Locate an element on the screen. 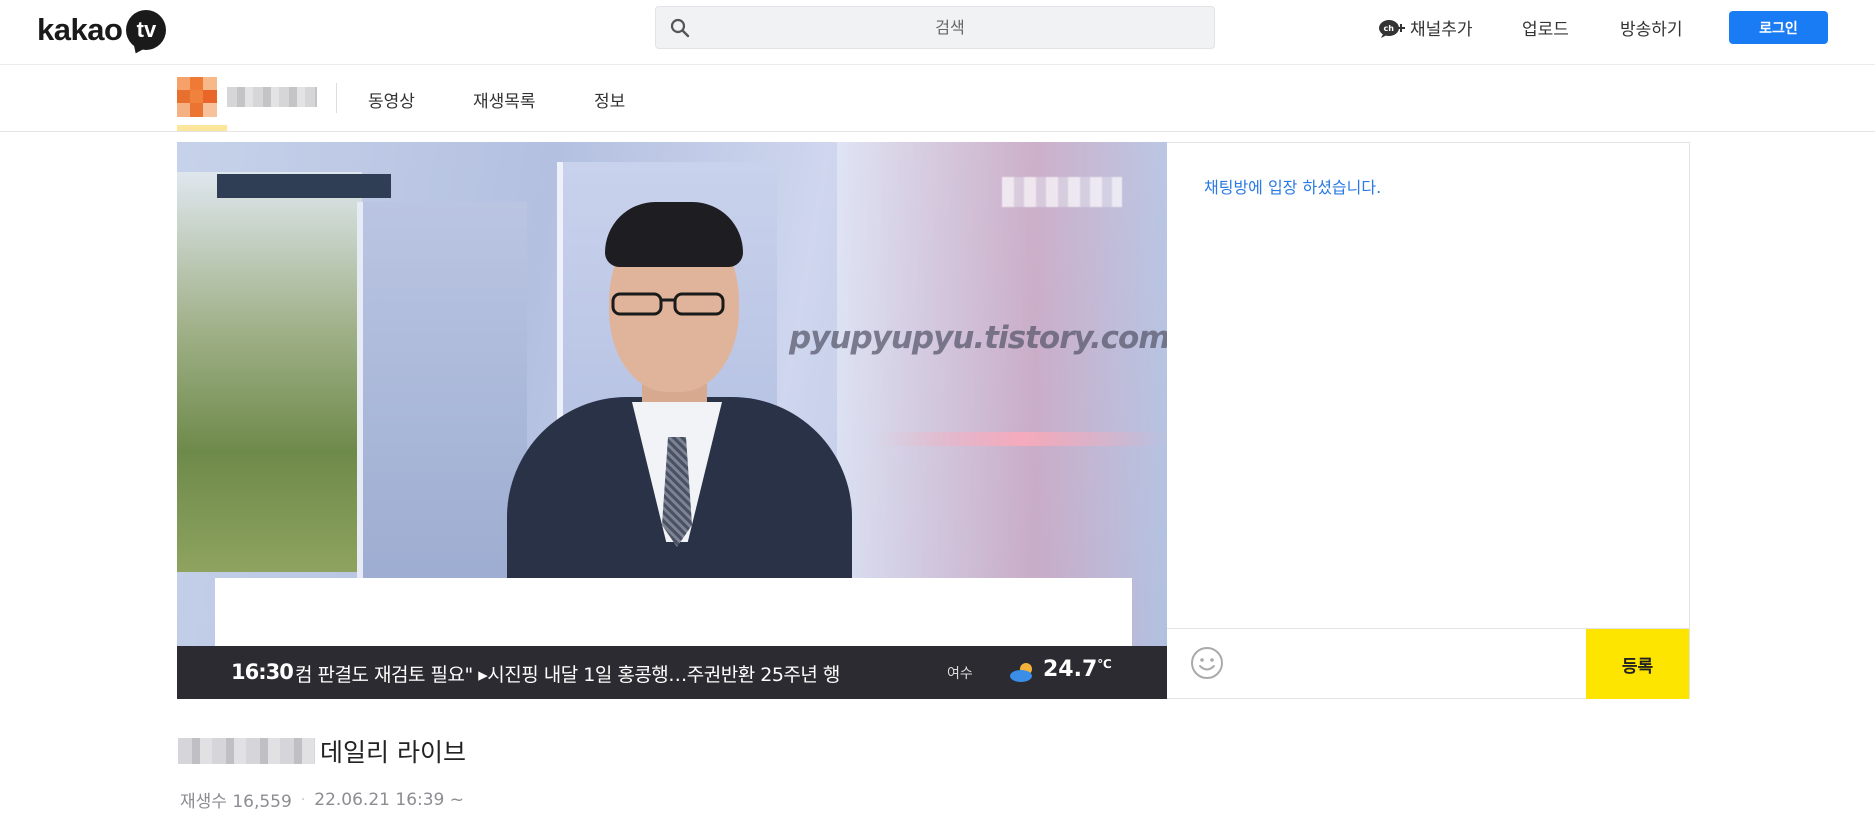 This screenshot has height=826, width=1875. ticker-headline: 컴 판결도 재검토 필요" ▸시진핑 내달 1일 홍콩행…주권반환 25주년 행 is located at coordinates (567, 675).